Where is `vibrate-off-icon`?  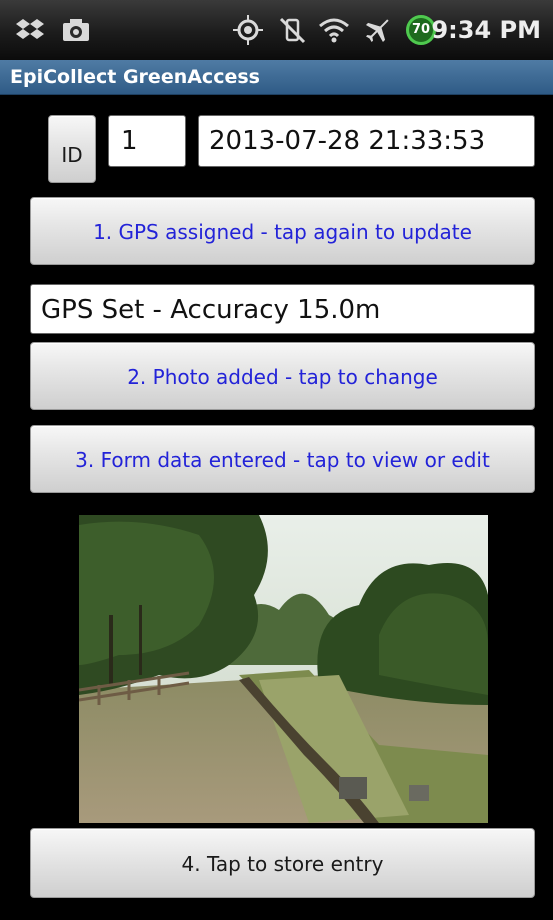 vibrate-off-icon is located at coordinates (292, 30).